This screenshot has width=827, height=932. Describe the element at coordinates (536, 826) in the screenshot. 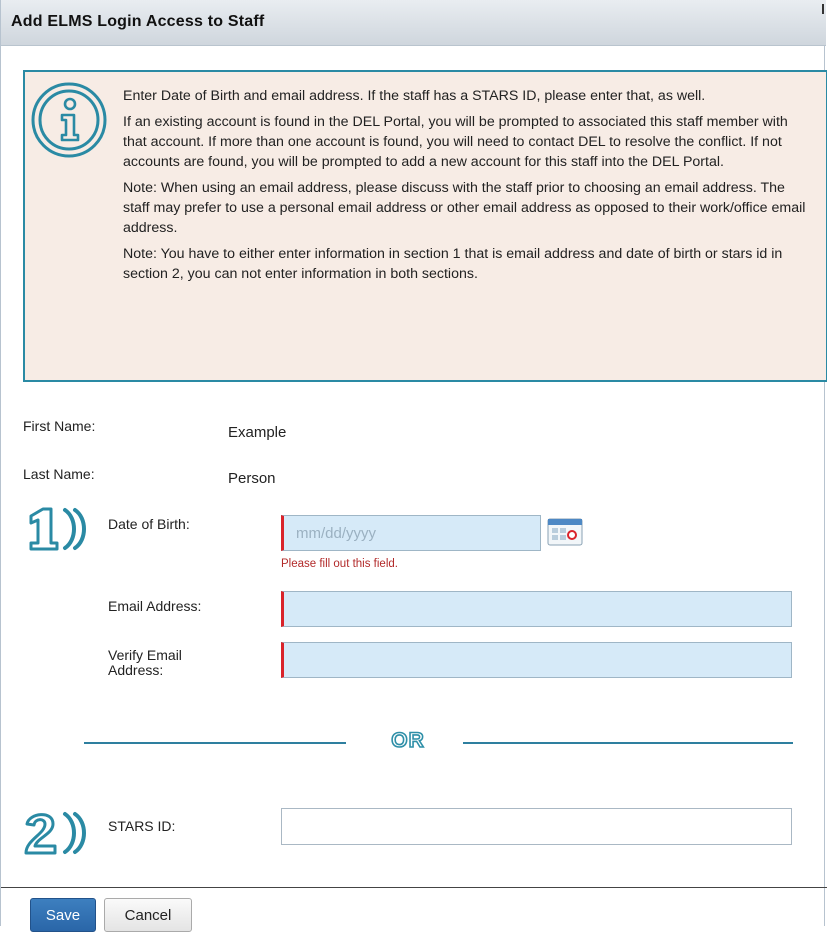

I see `stars-id-input` at that location.